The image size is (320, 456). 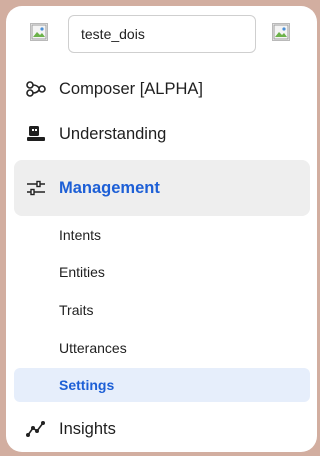 I want to click on sliders-icon, so click(x=36, y=188).